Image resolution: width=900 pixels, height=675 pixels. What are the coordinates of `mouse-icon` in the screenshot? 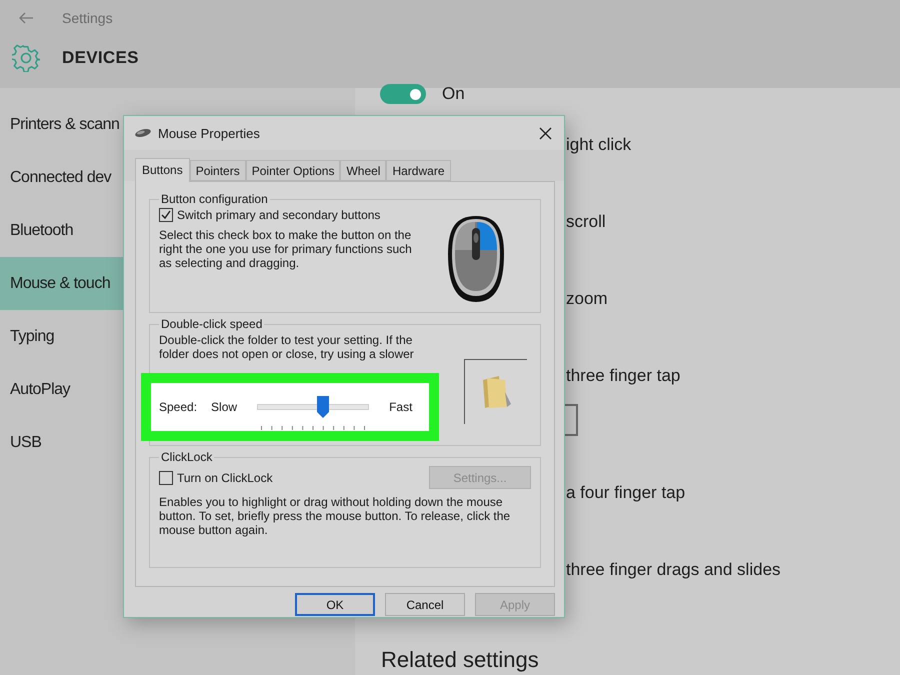 It's located at (143, 133).